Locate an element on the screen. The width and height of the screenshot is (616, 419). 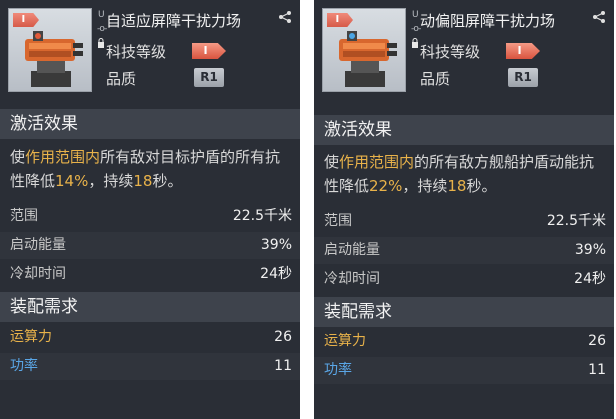
module-name: 动偏阻屏障干扰力场 is located at coordinates (488, 21).